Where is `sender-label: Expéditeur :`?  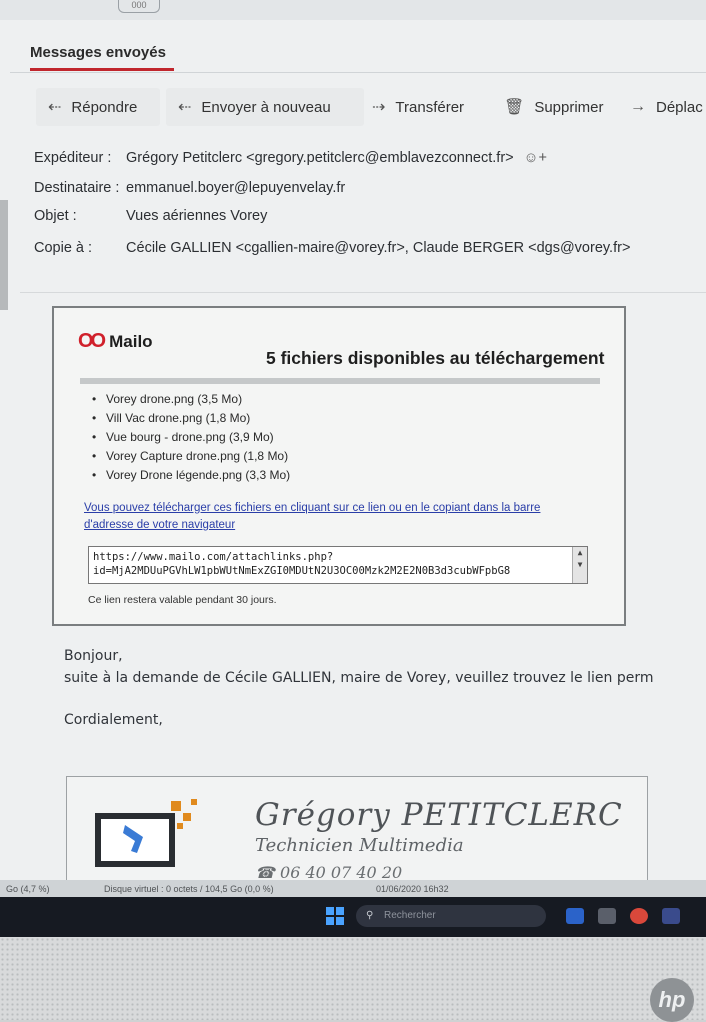
sender-label: Expéditeur : is located at coordinates (73, 158).